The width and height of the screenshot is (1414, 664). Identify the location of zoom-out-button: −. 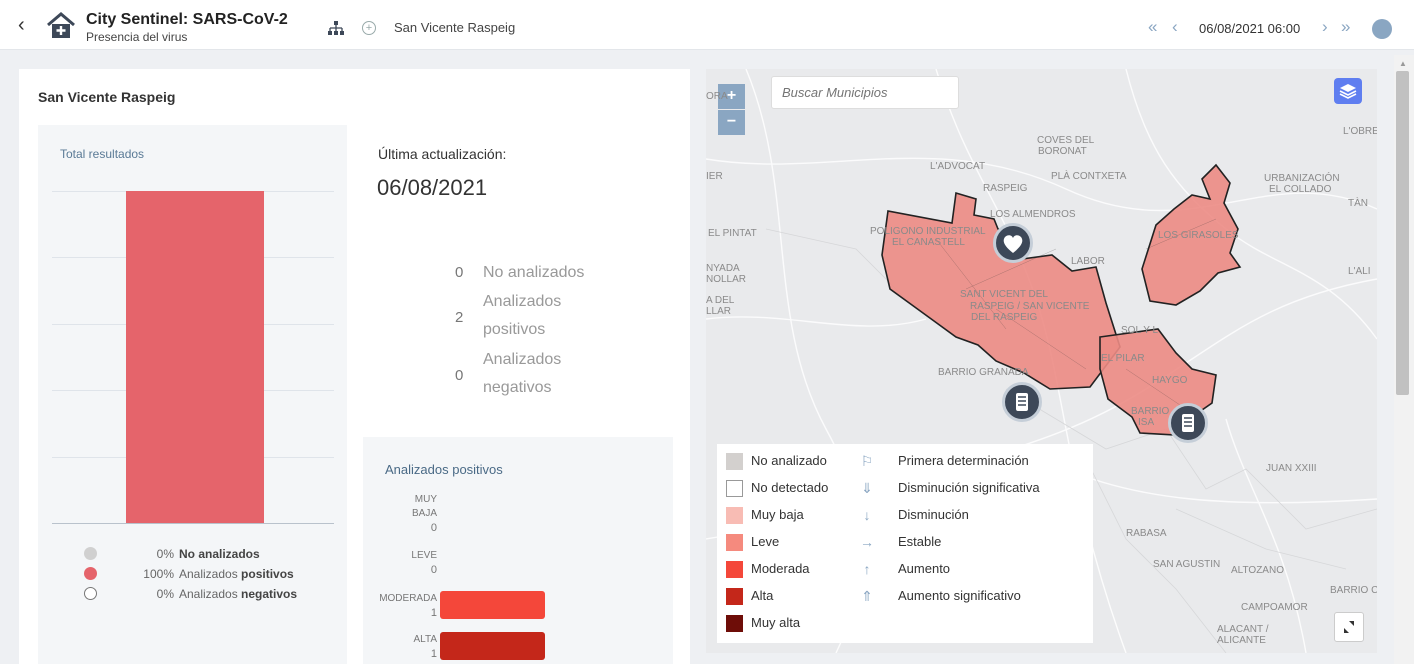
(731, 122).